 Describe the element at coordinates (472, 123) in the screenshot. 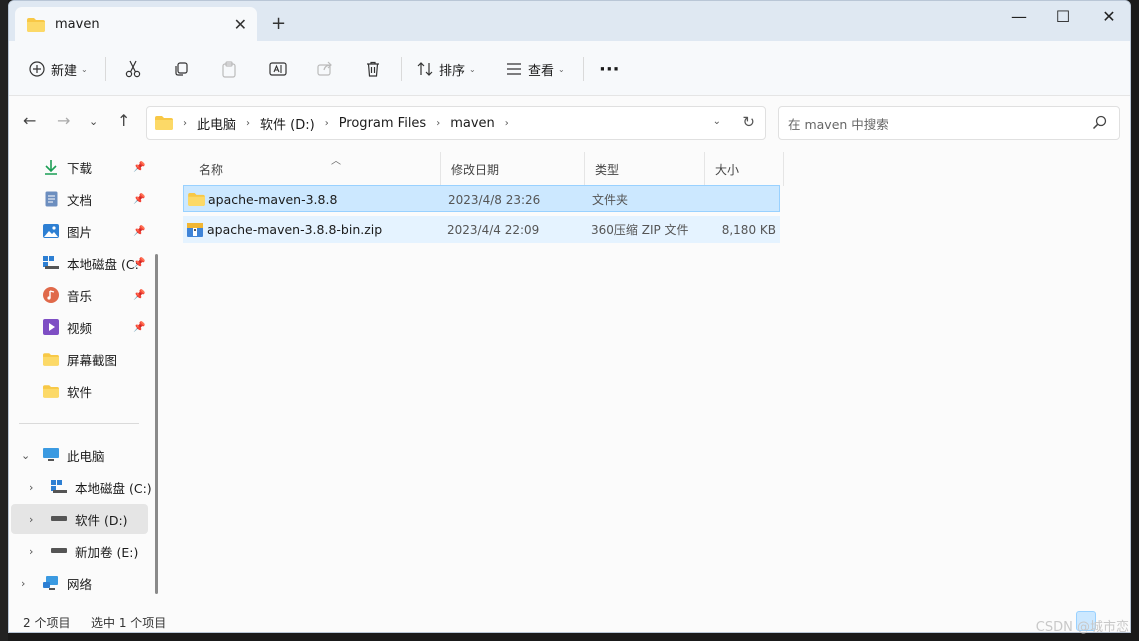

I see `breadcrumb-maven: maven` at that location.